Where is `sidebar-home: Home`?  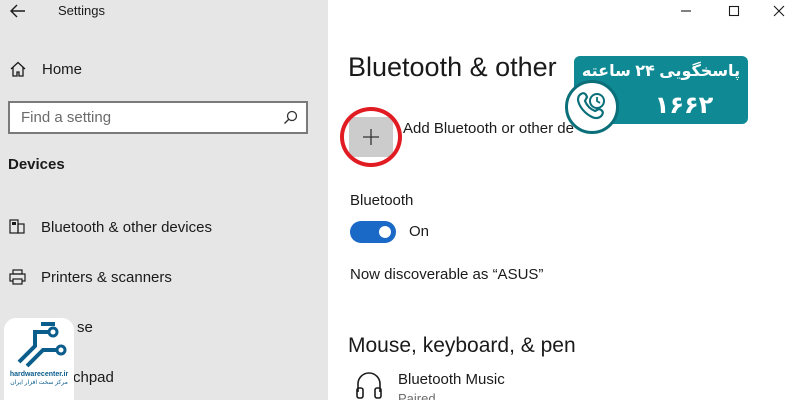
sidebar-home: Home is located at coordinates (45, 69).